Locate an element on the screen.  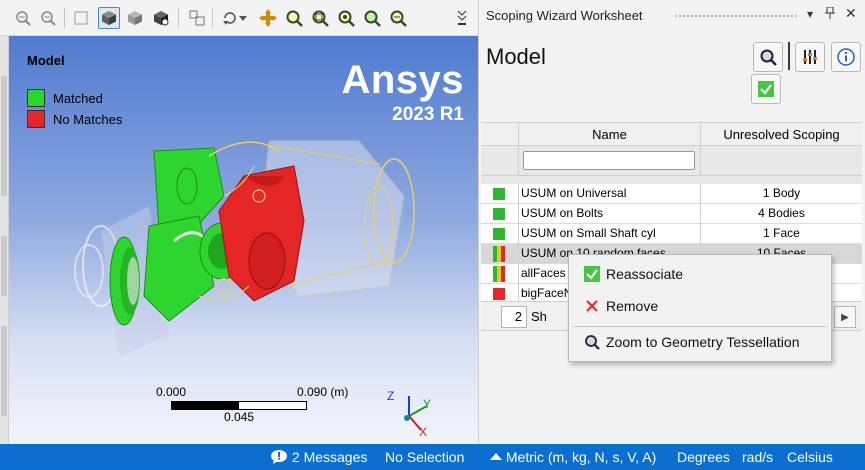
scale-max: 0.090 (m) is located at coordinates (323, 392).